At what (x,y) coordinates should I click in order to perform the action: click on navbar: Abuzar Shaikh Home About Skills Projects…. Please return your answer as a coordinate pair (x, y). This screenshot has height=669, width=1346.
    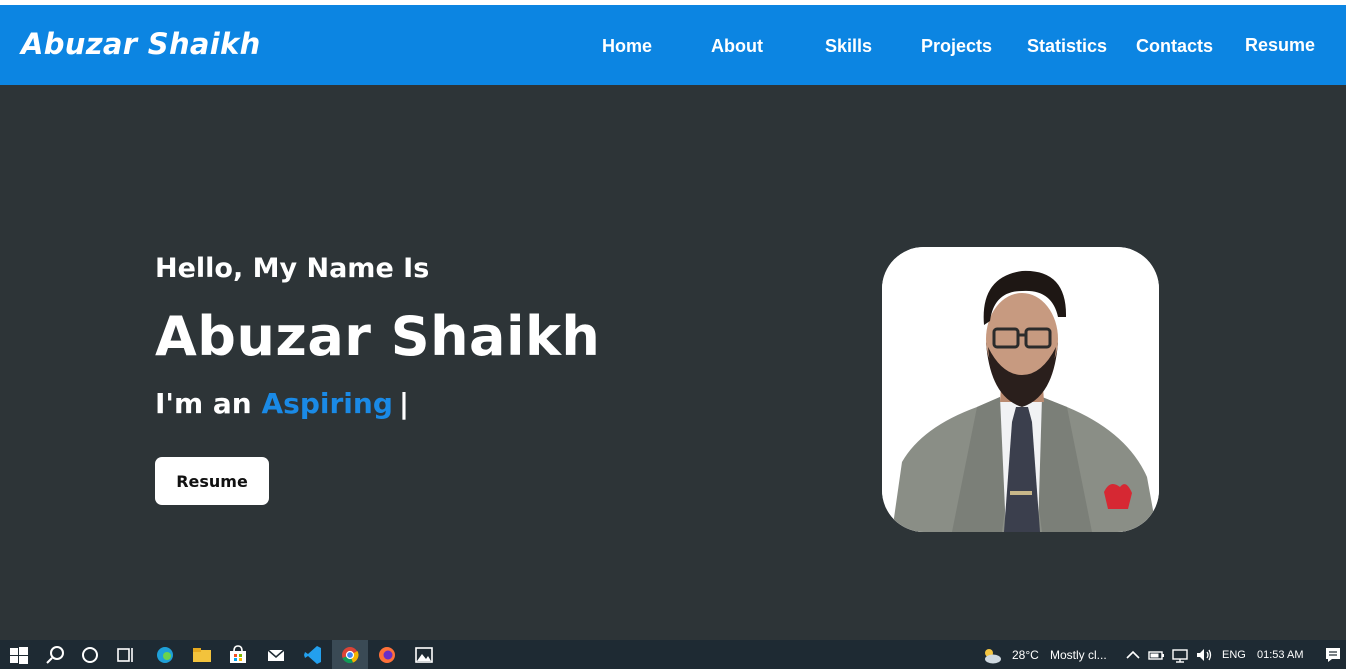
    Looking at the image, I should click on (673, 45).